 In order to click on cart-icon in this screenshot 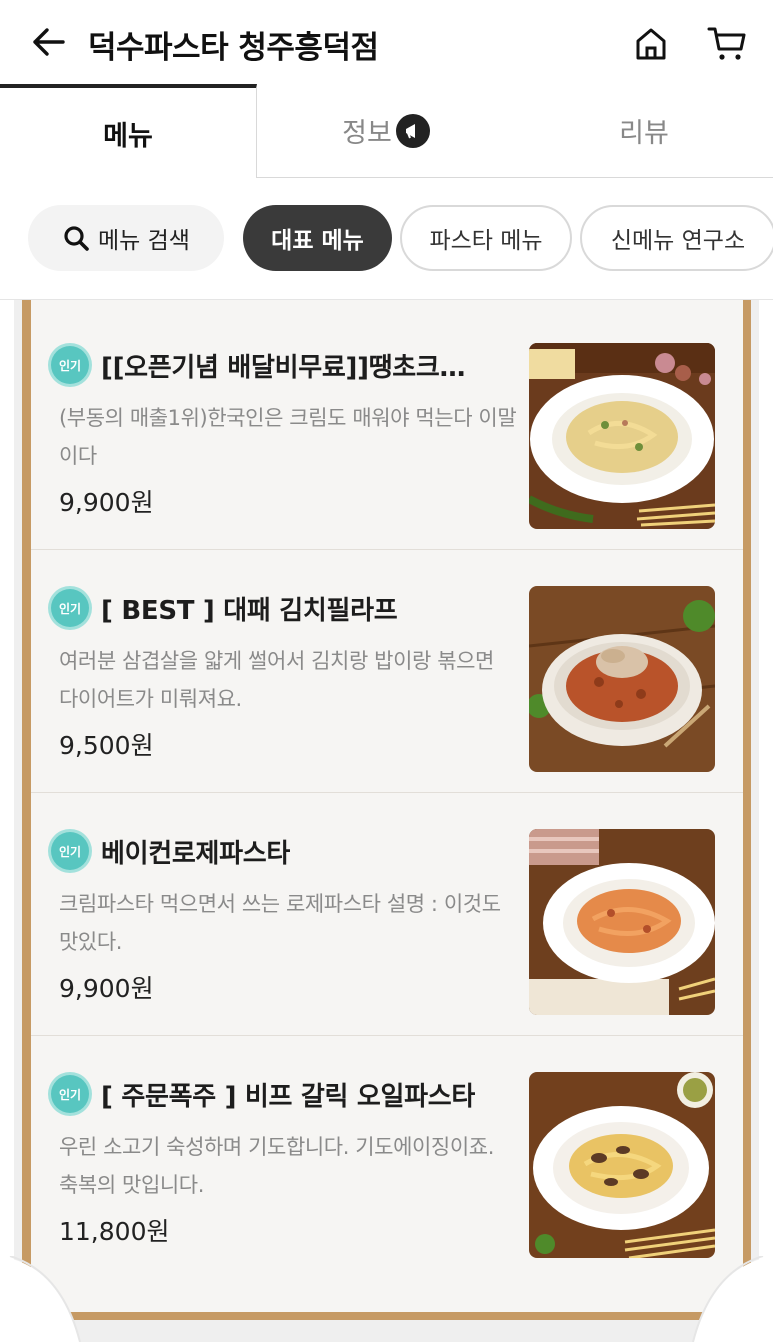, I will do `click(726, 43)`.